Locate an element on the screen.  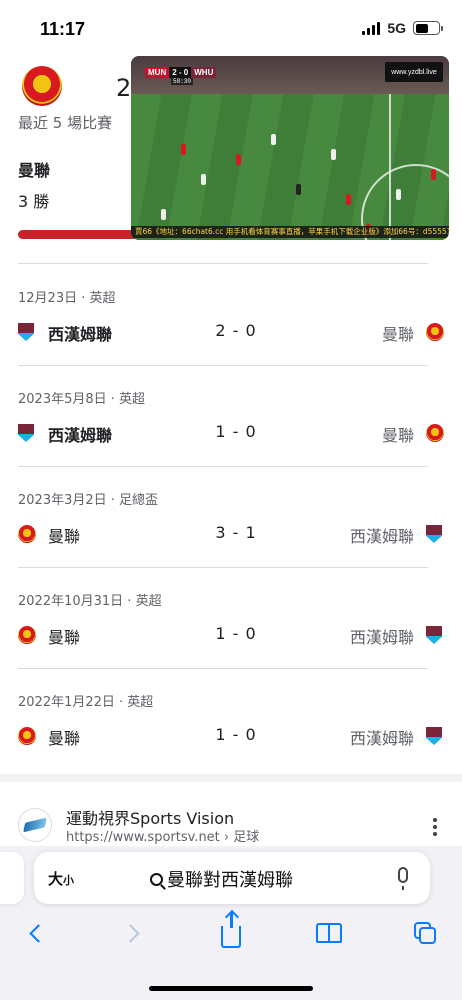
status-bar: 11:17 5G is located at coordinates (231, 28).